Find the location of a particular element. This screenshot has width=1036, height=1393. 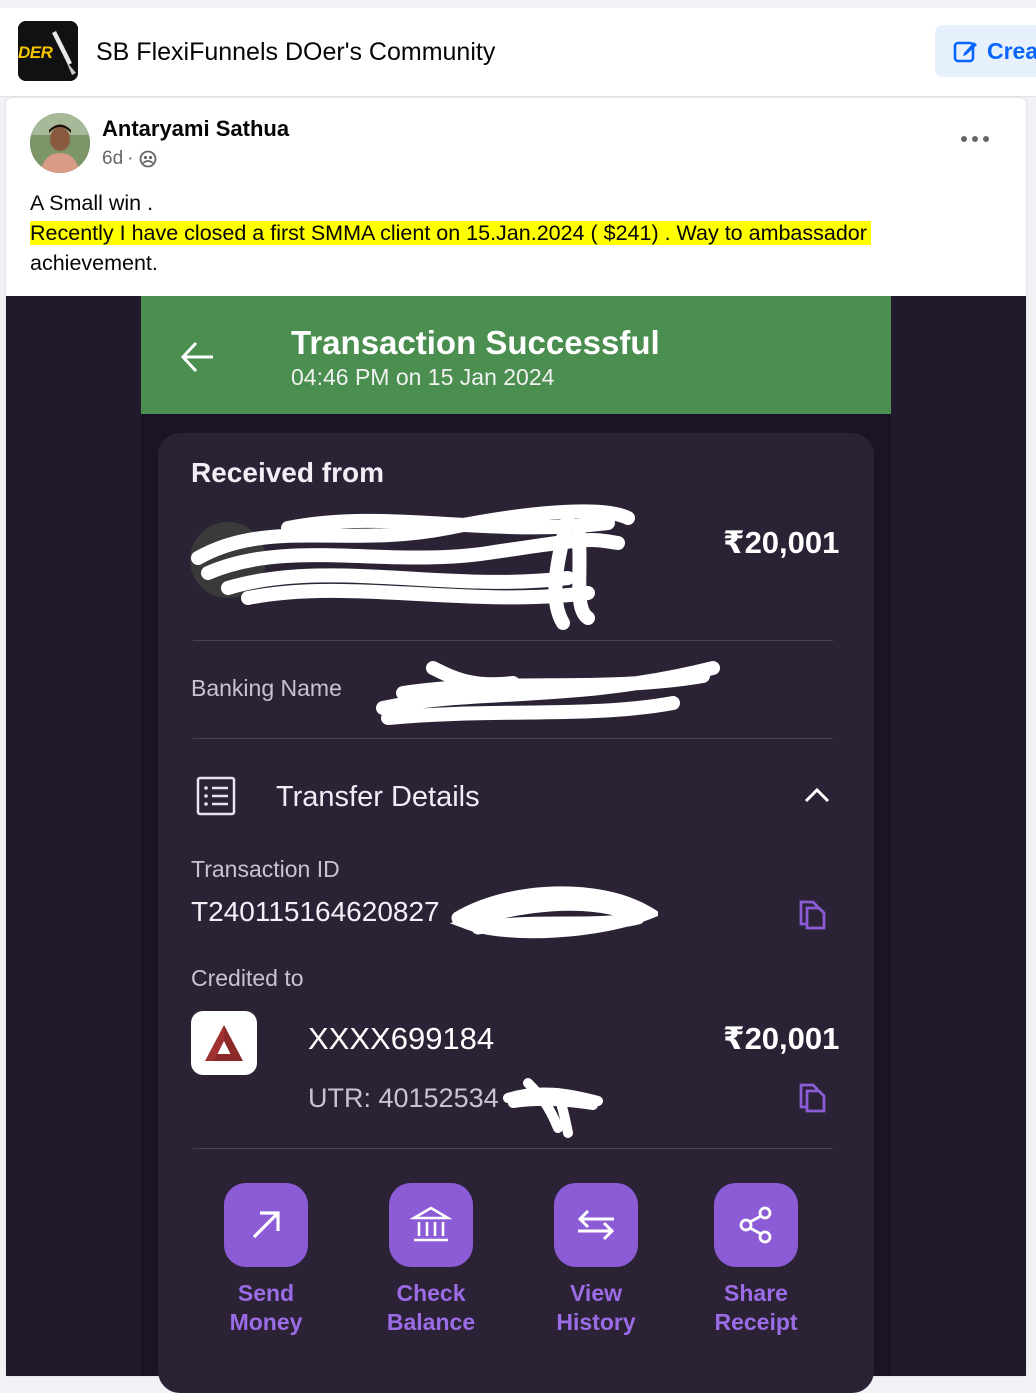

group-audience-icon is located at coordinates (148, 159).